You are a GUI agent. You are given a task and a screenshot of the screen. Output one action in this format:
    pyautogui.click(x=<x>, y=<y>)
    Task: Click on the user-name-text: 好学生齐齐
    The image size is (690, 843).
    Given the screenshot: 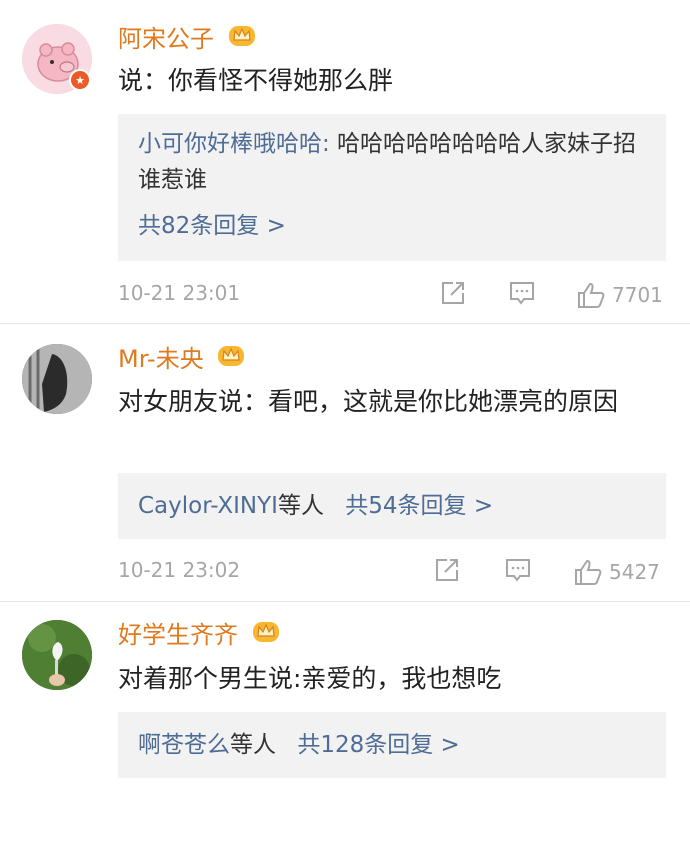 What is the action you would take?
    pyautogui.click(x=178, y=635)
    